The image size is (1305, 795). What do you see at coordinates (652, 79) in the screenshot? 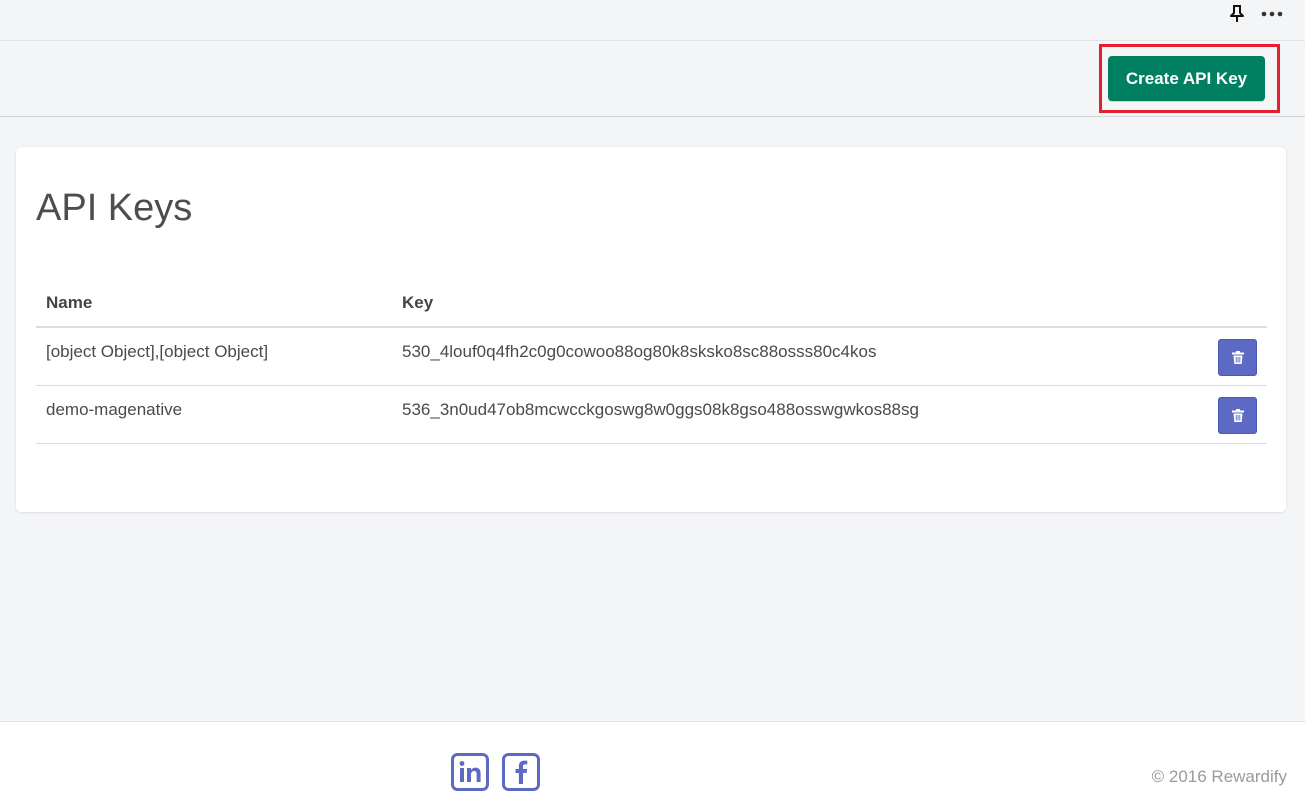
I see `action-bar: Create API Key` at bounding box center [652, 79].